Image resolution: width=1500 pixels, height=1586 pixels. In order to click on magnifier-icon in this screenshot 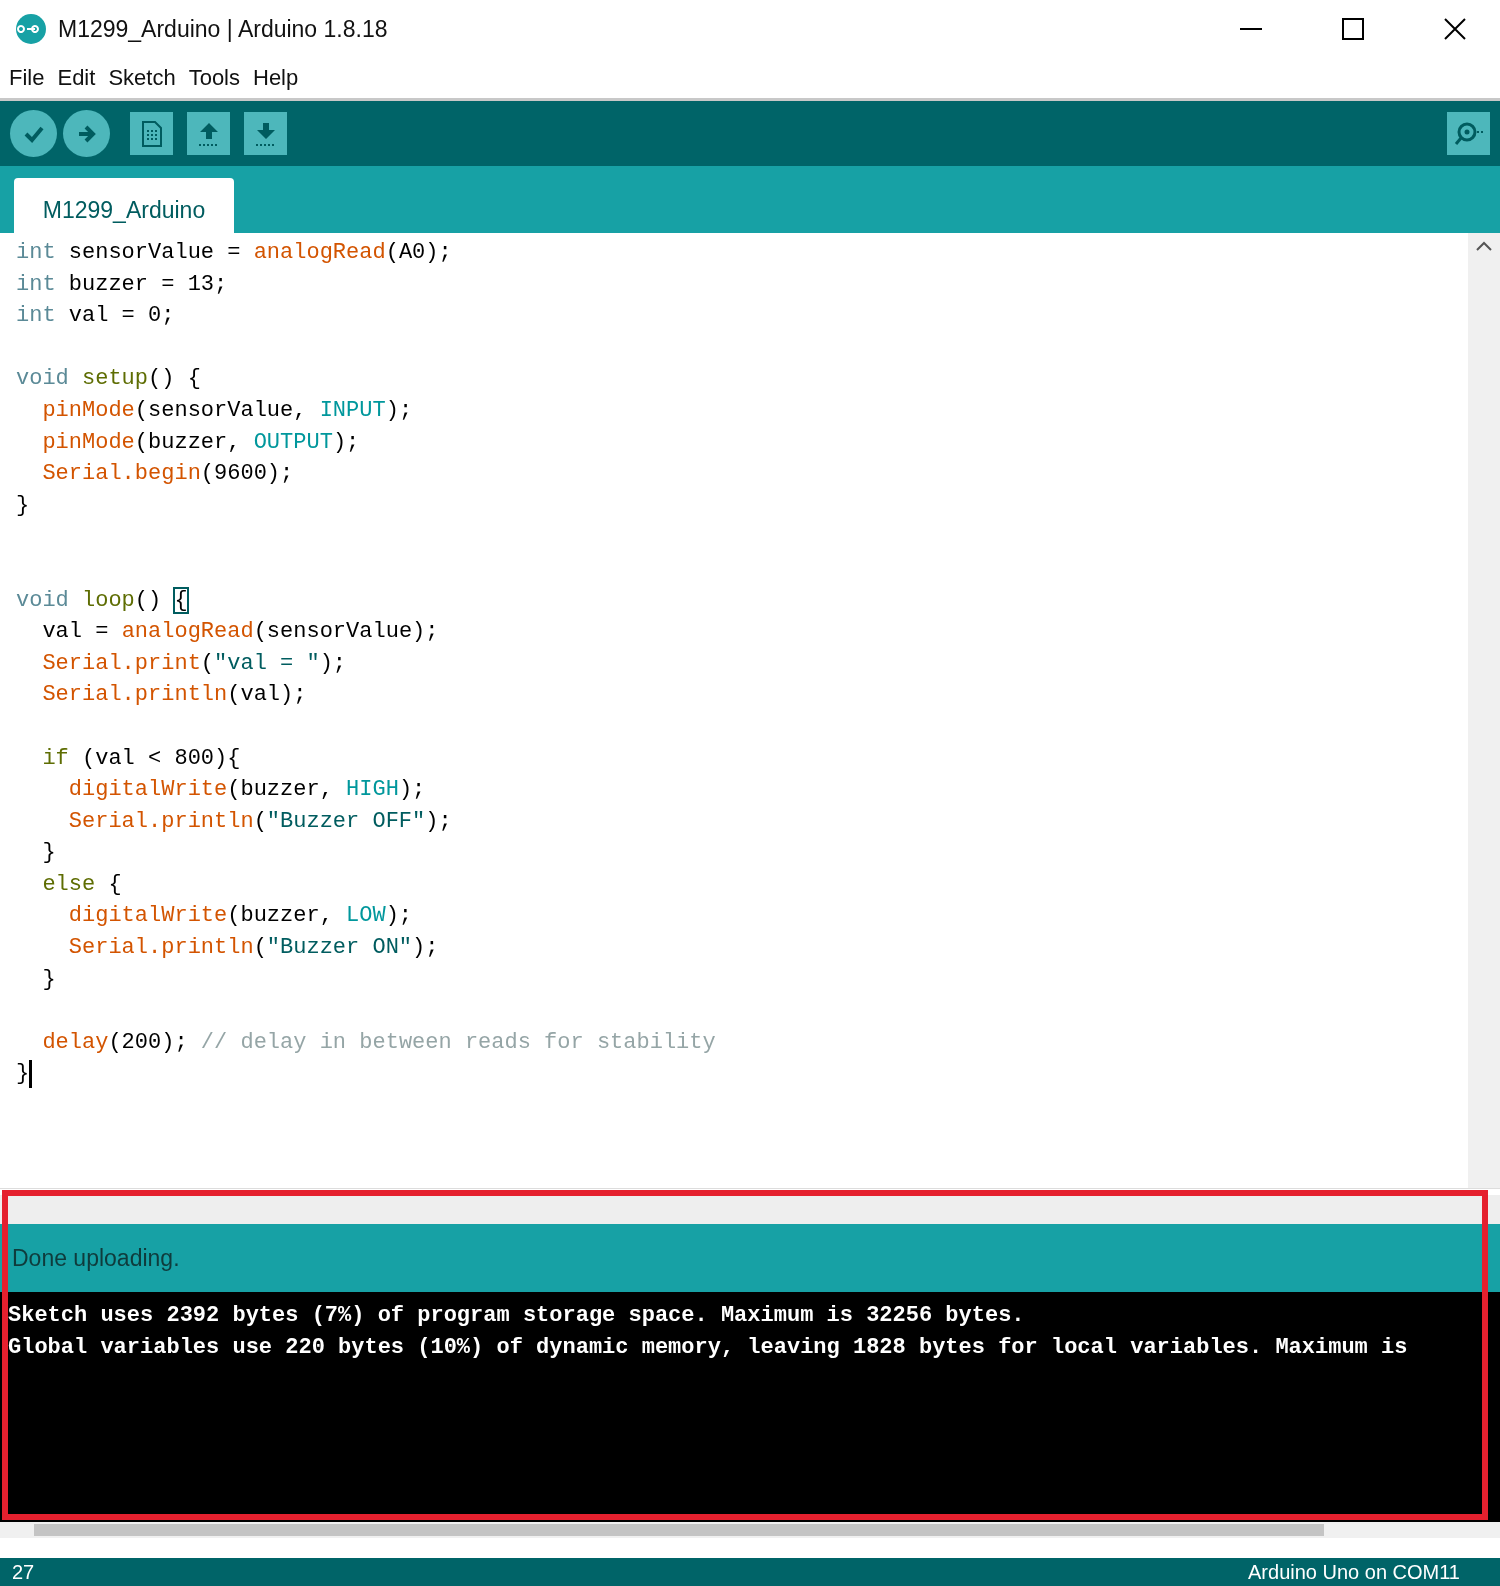, I will do `click(1468, 133)`.